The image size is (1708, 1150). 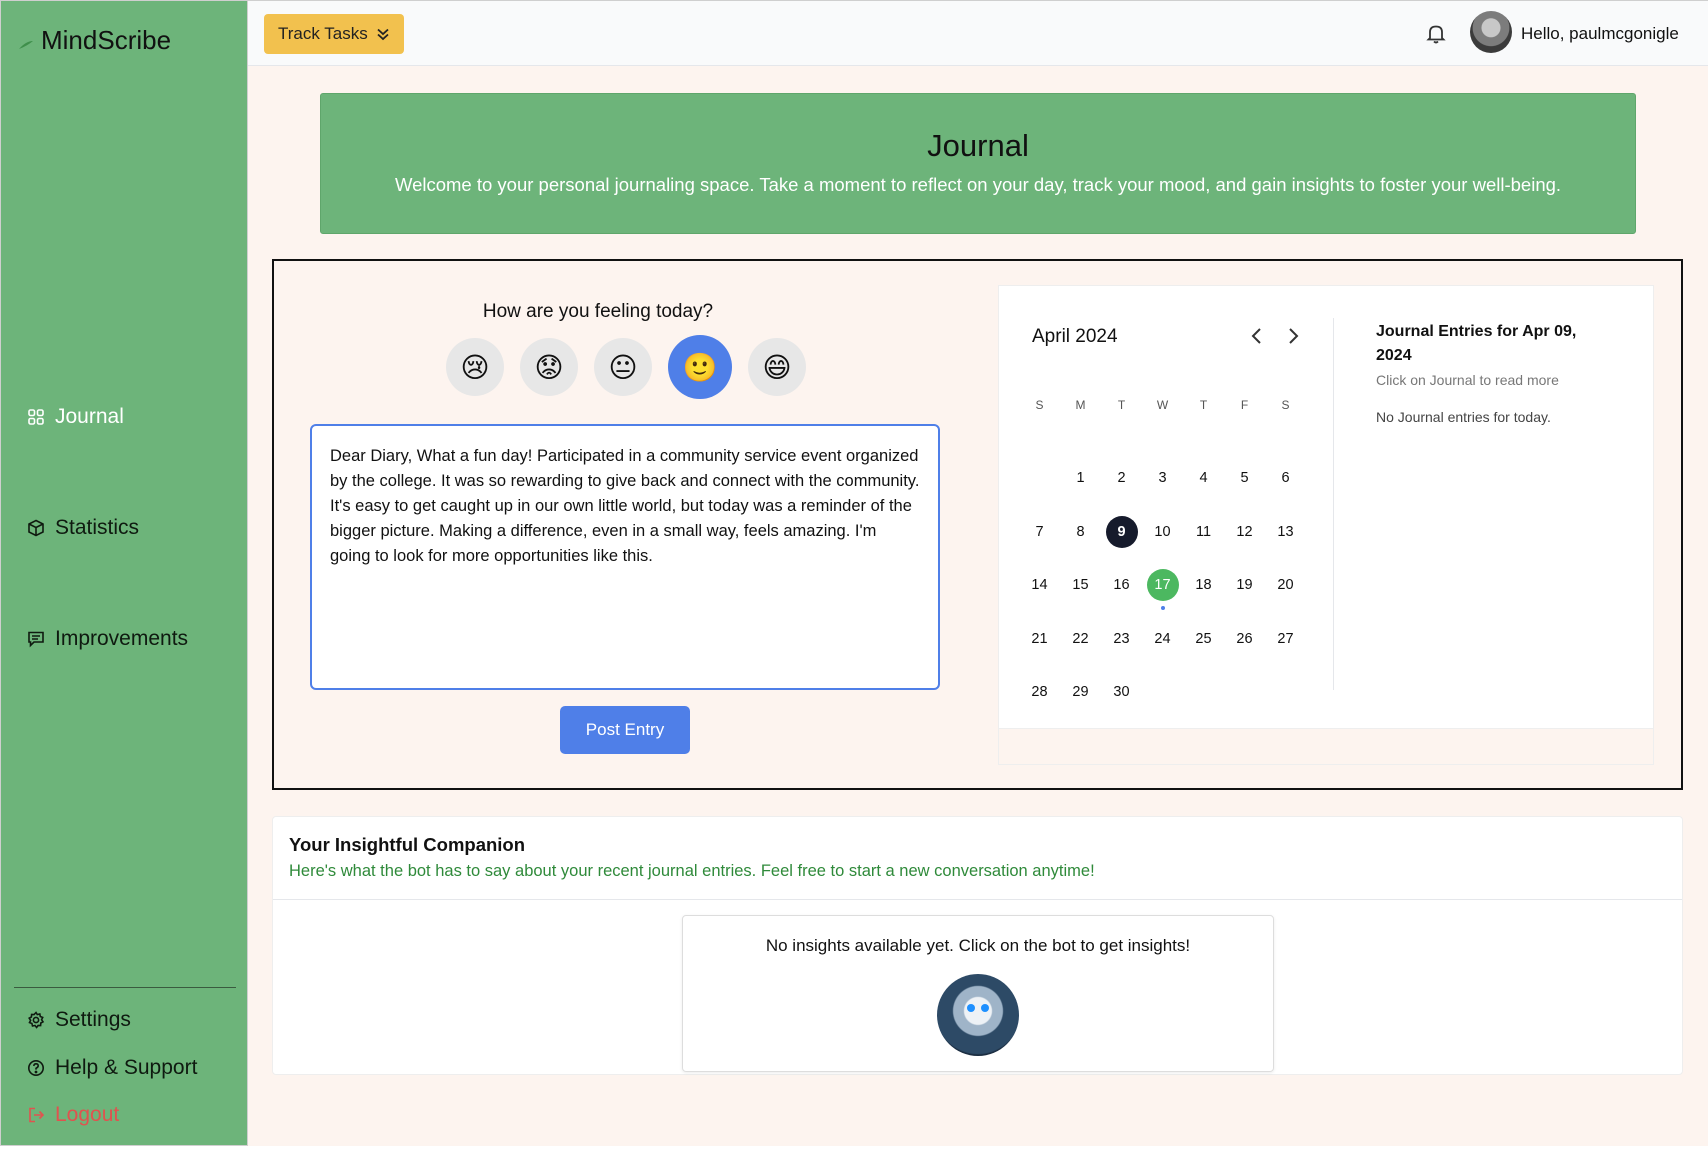 I want to click on sidebar-item-label: Logout, so click(x=87, y=1114).